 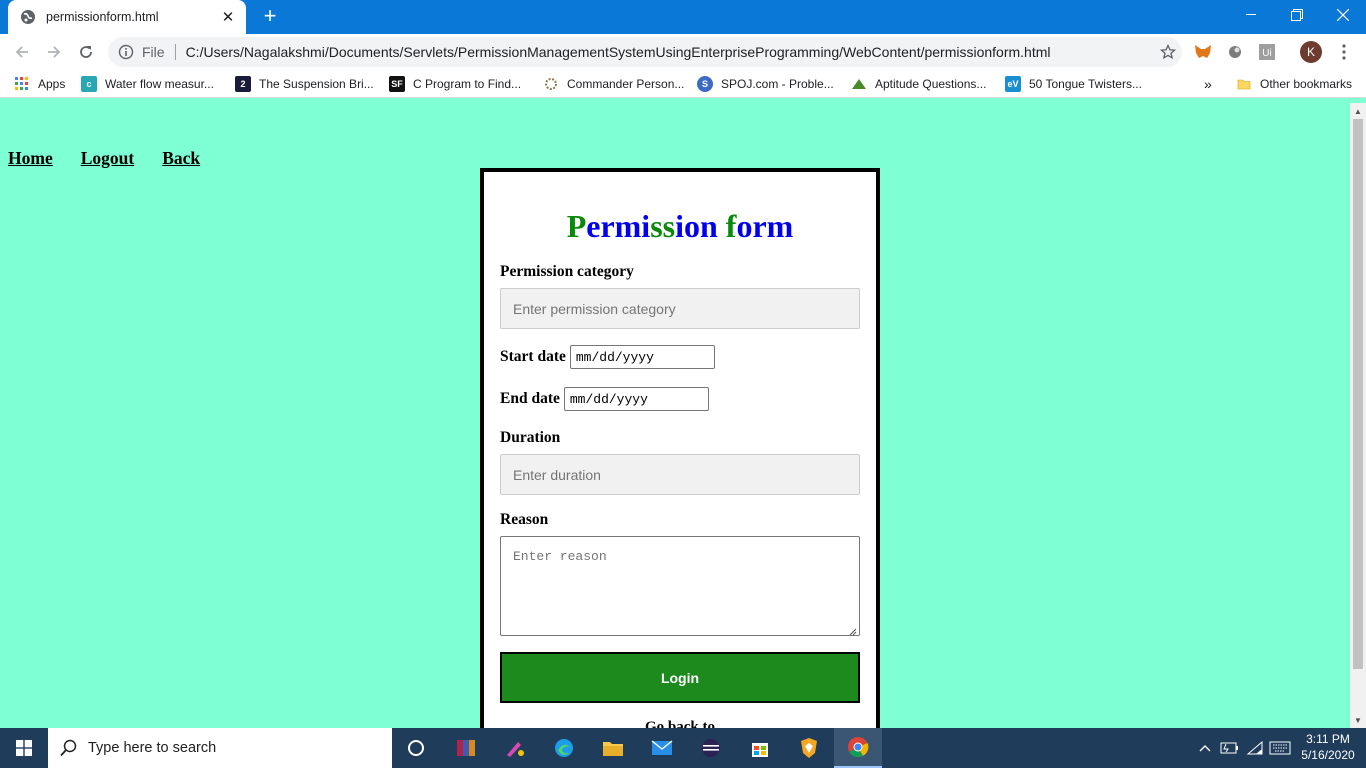 What do you see at coordinates (1328, 747) in the screenshot?
I see `taskbar-clock: 3:11 PM 5/16/2020` at bounding box center [1328, 747].